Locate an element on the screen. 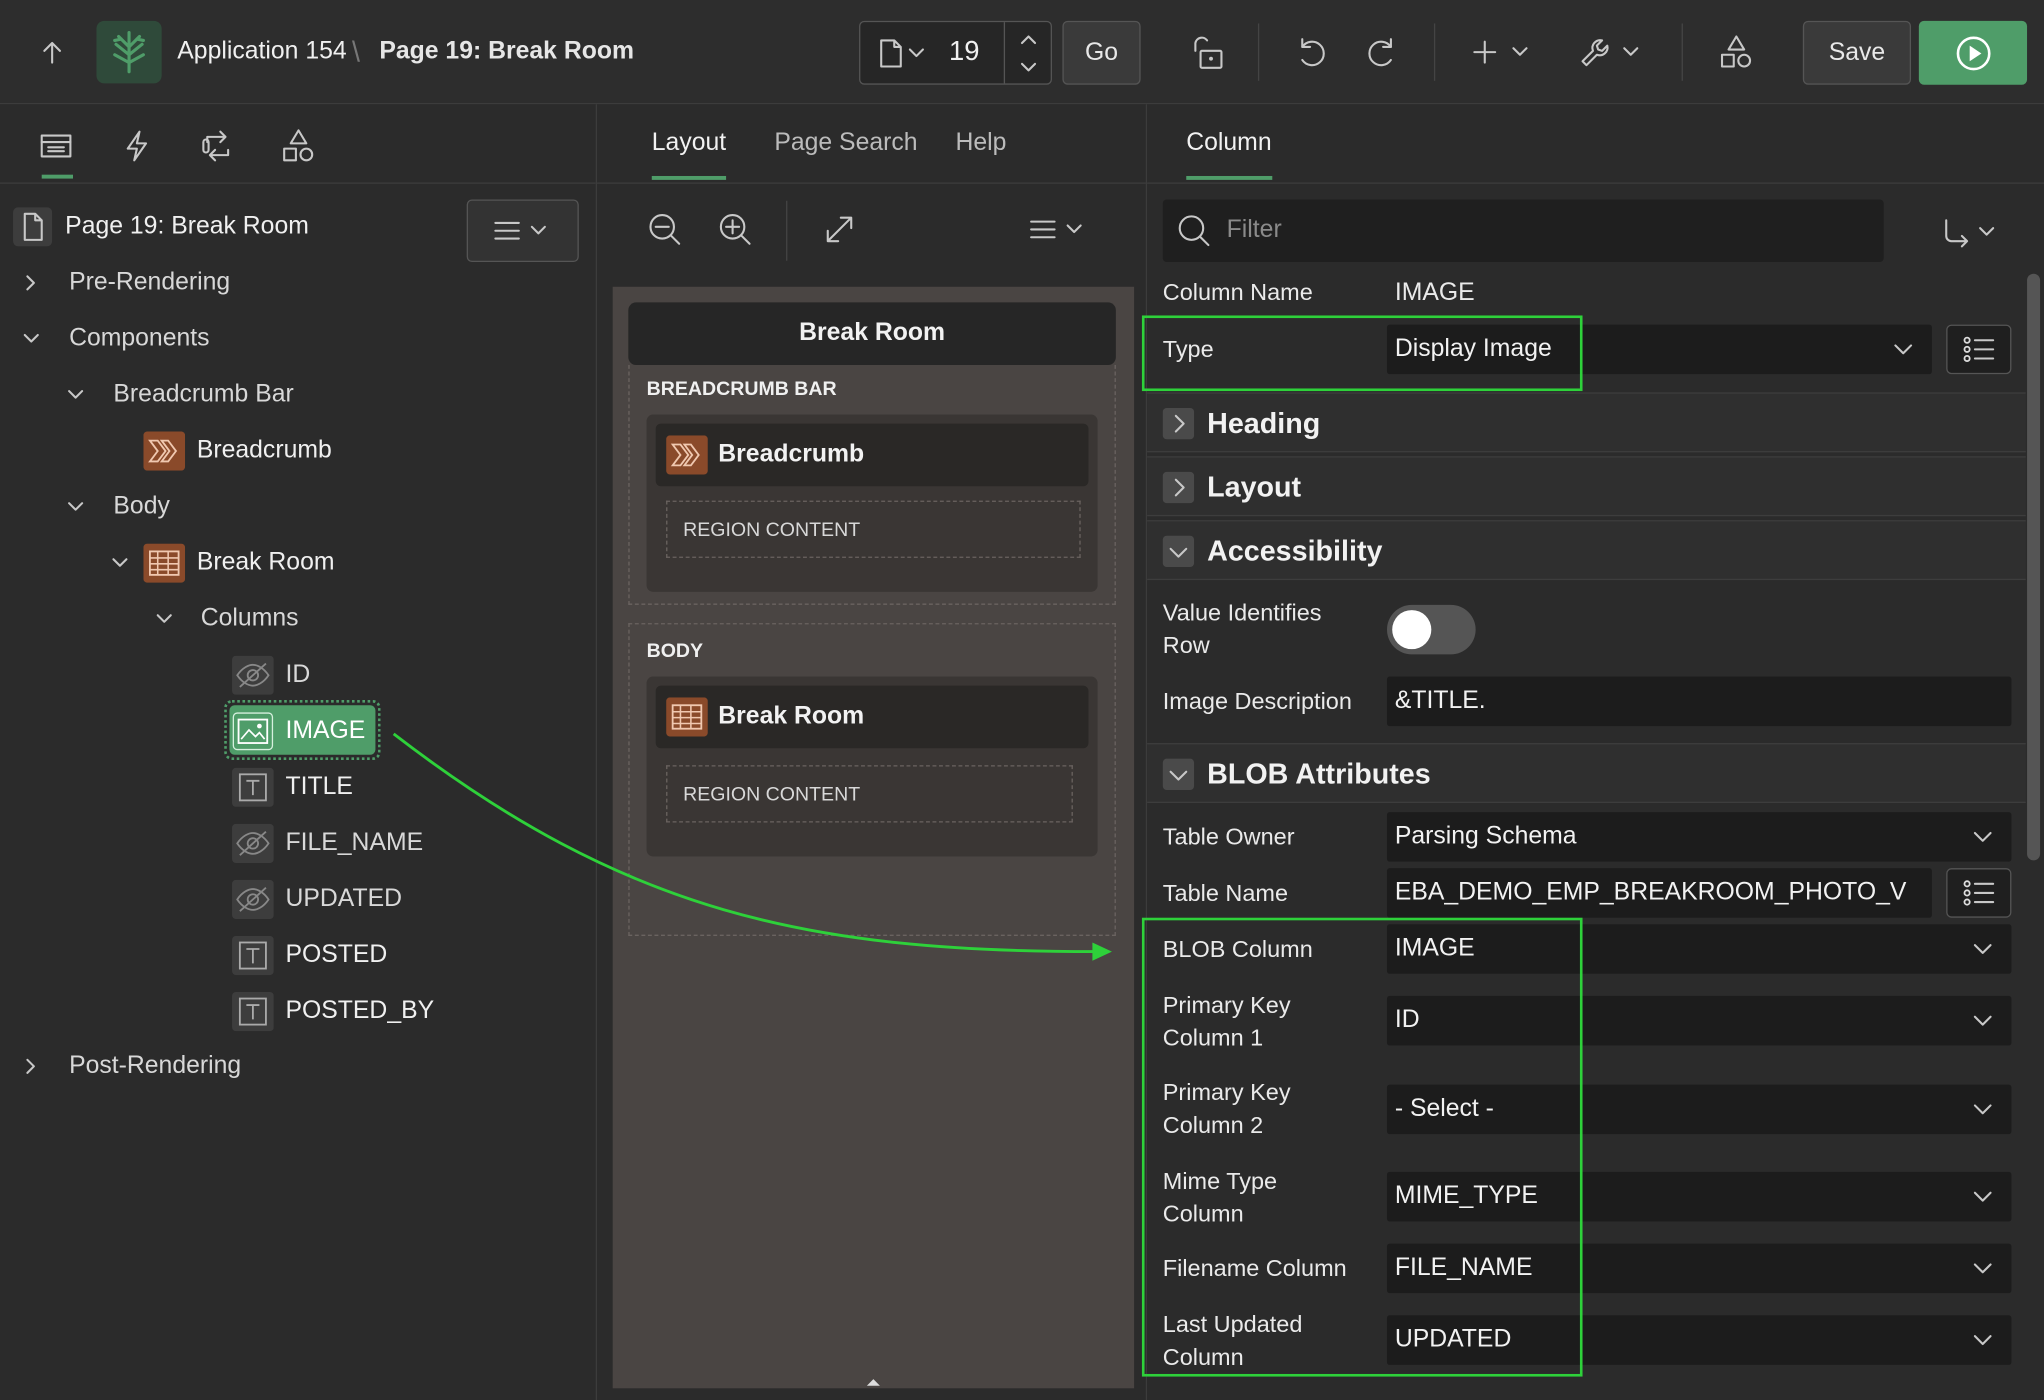 The image size is (2044, 1400). undo-icon is located at coordinates (1311, 52).